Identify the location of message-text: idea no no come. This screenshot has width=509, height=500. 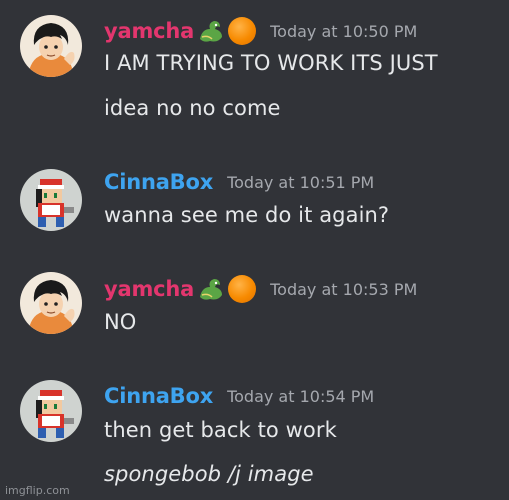
(192, 108).